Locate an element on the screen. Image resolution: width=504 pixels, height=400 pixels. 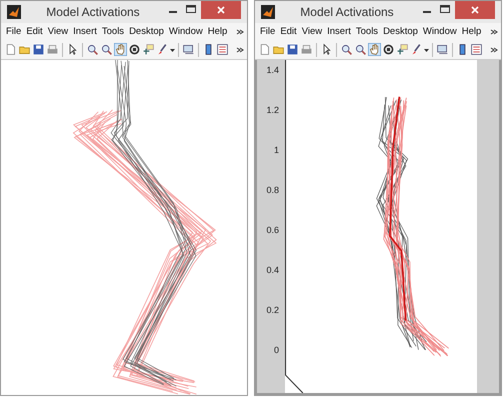
axis-tick-label: 0.8 is located at coordinates (272, 190).